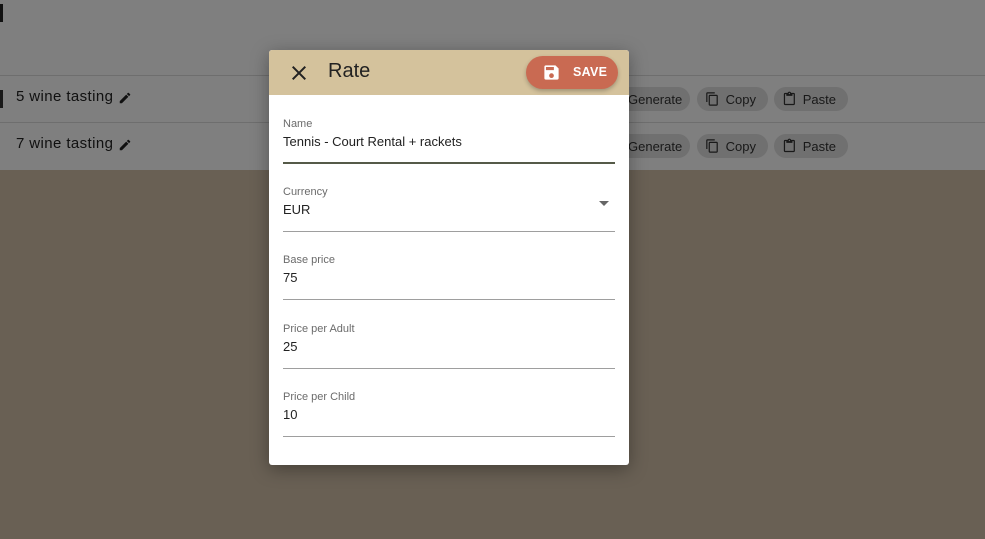 This screenshot has height=539, width=985. What do you see at coordinates (319, 329) in the screenshot?
I see `price-per-adult-label: Price per Adult` at bounding box center [319, 329].